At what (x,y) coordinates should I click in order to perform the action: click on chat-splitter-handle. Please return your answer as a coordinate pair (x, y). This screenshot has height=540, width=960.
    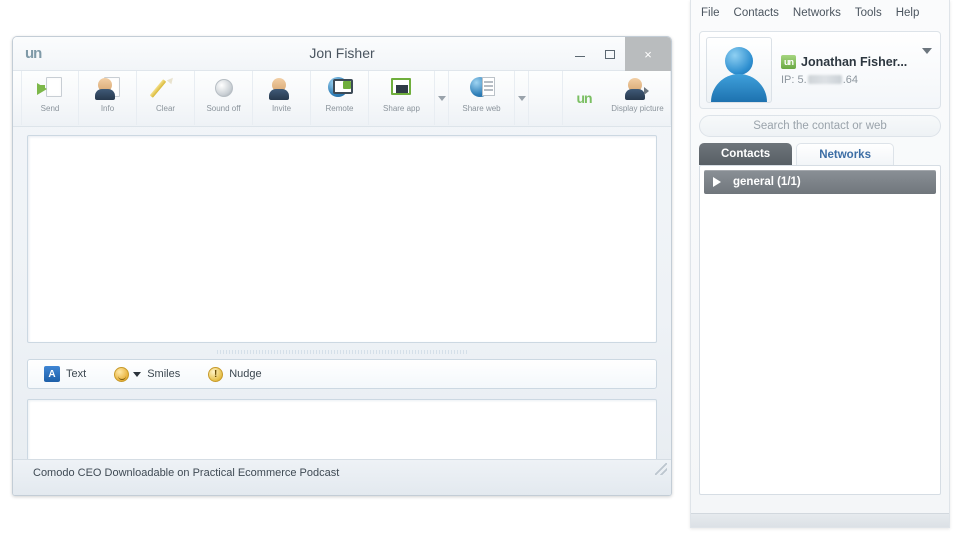
    Looking at the image, I should click on (342, 352).